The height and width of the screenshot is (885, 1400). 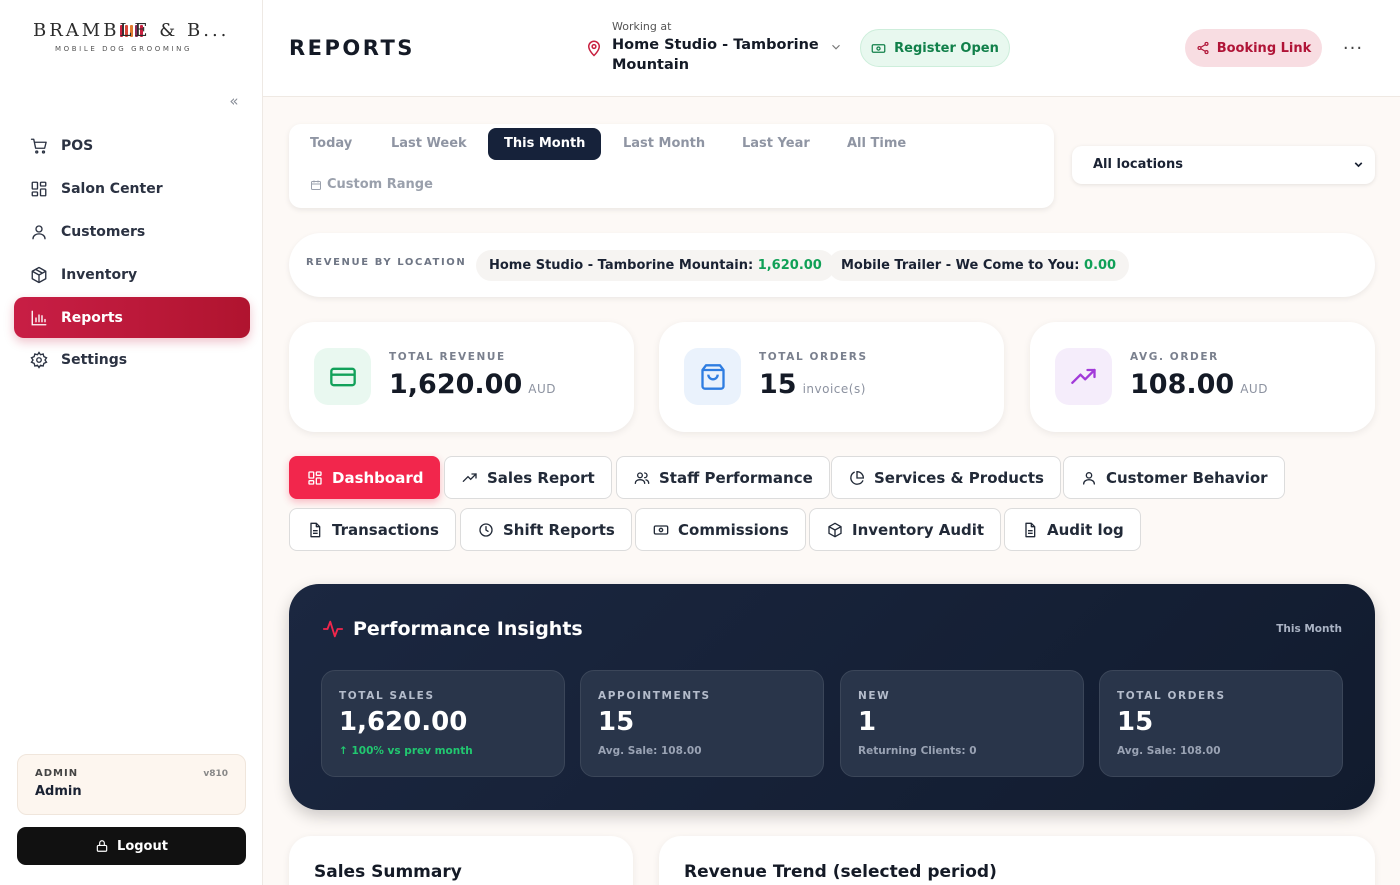 What do you see at coordinates (1199, 384) in the screenshot?
I see `stat-value: 108.00 AUD` at bounding box center [1199, 384].